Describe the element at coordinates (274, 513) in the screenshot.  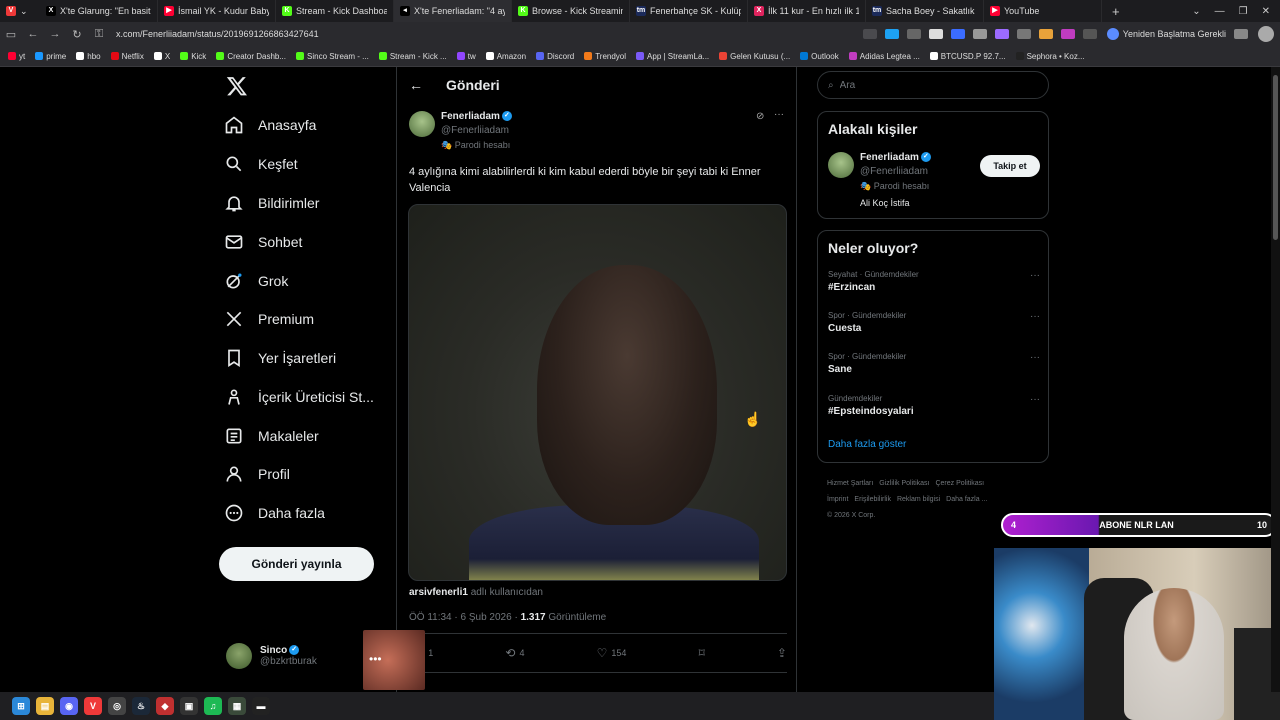
I see `nav-item: Daha fazla` at that location.